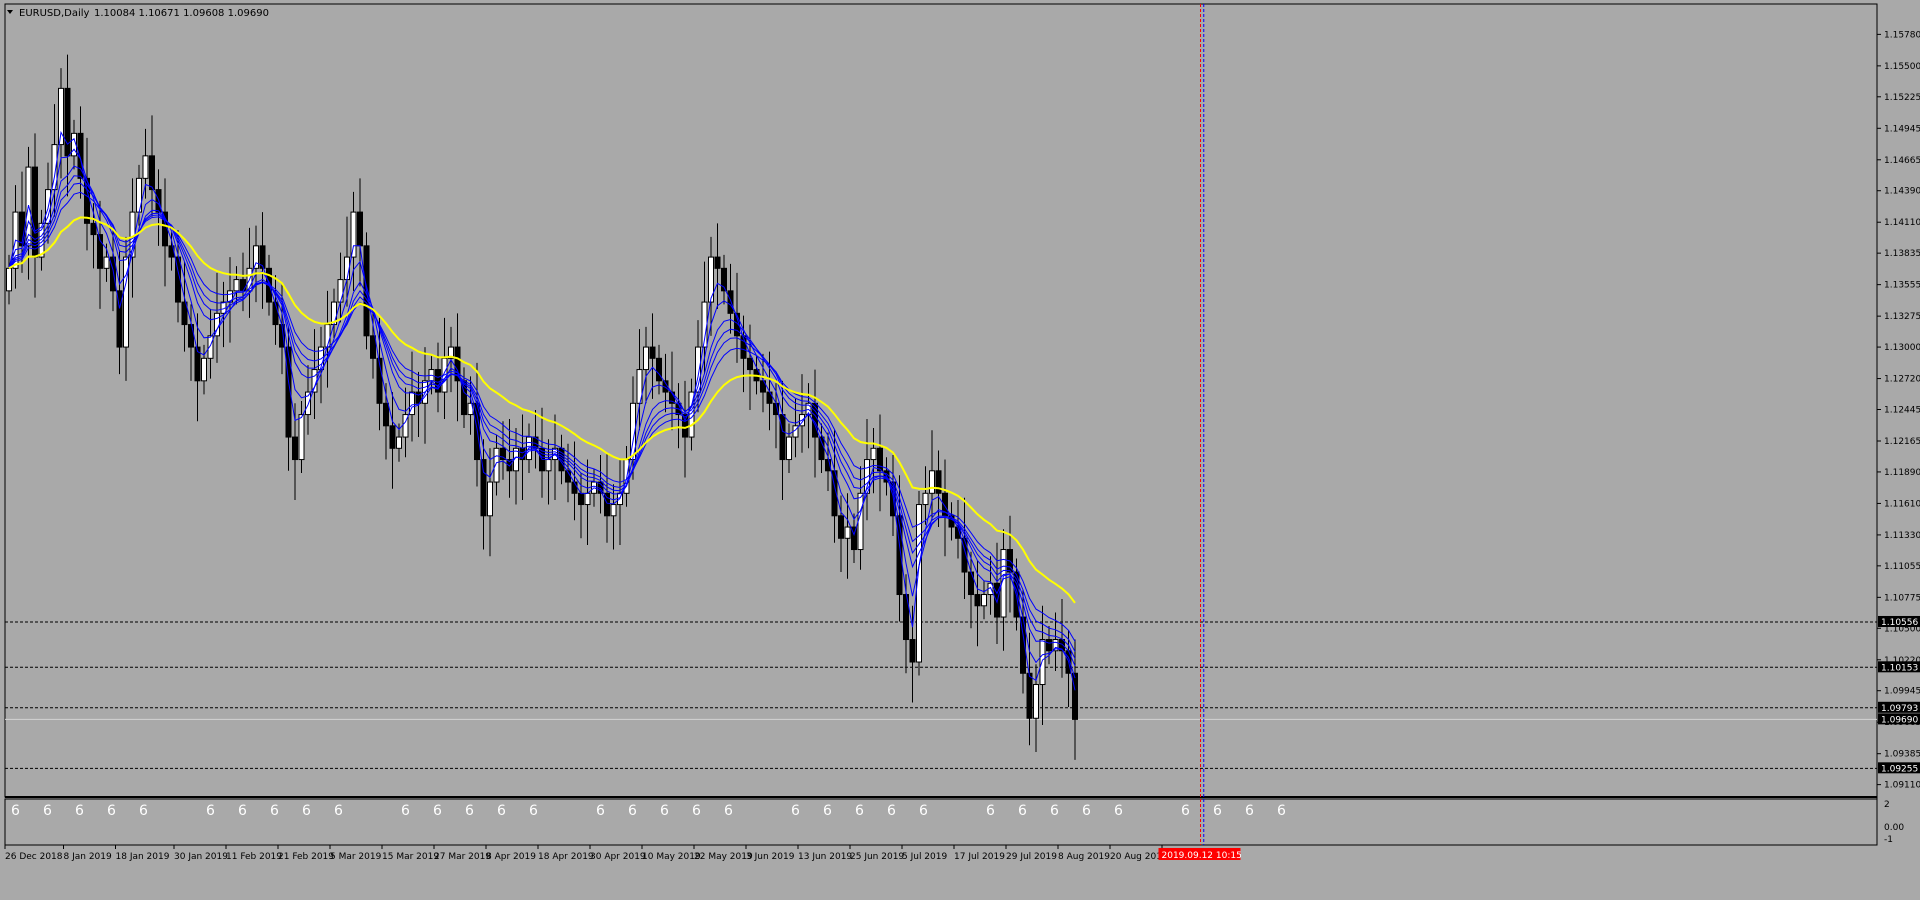 This screenshot has height=900, width=1920. I want to click on time-tag-label: 2019.09.12 10:15, so click(1202, 856).